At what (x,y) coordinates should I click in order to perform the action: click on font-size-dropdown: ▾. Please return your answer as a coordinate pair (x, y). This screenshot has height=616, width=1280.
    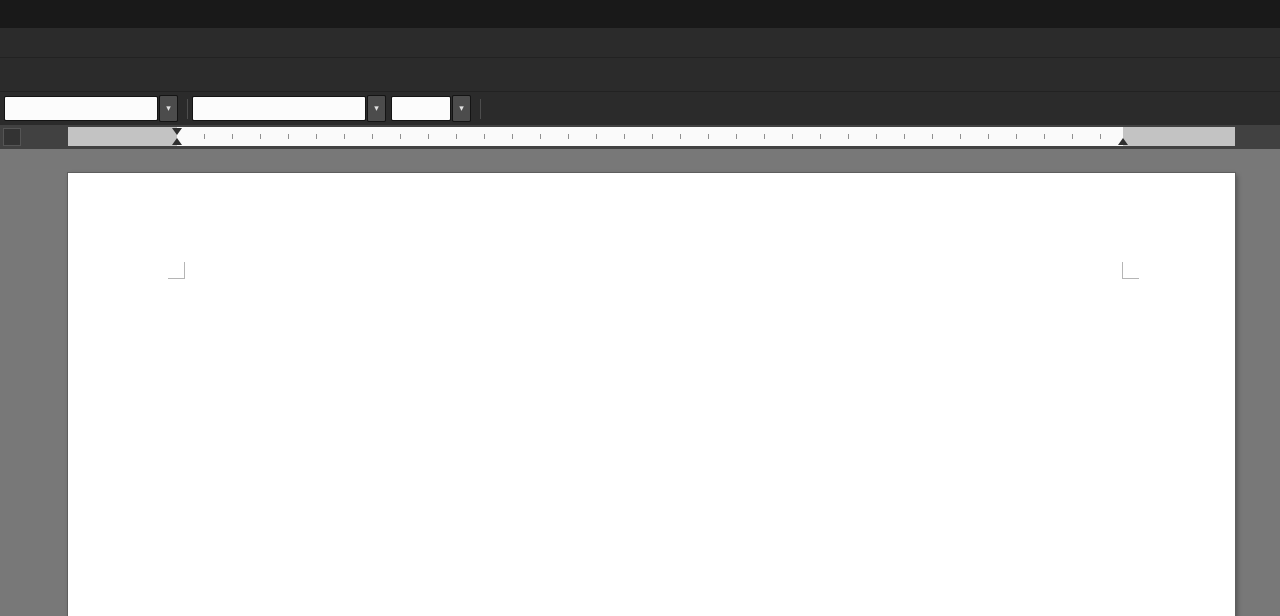
    Looking at the image, I should click on (461, 108).